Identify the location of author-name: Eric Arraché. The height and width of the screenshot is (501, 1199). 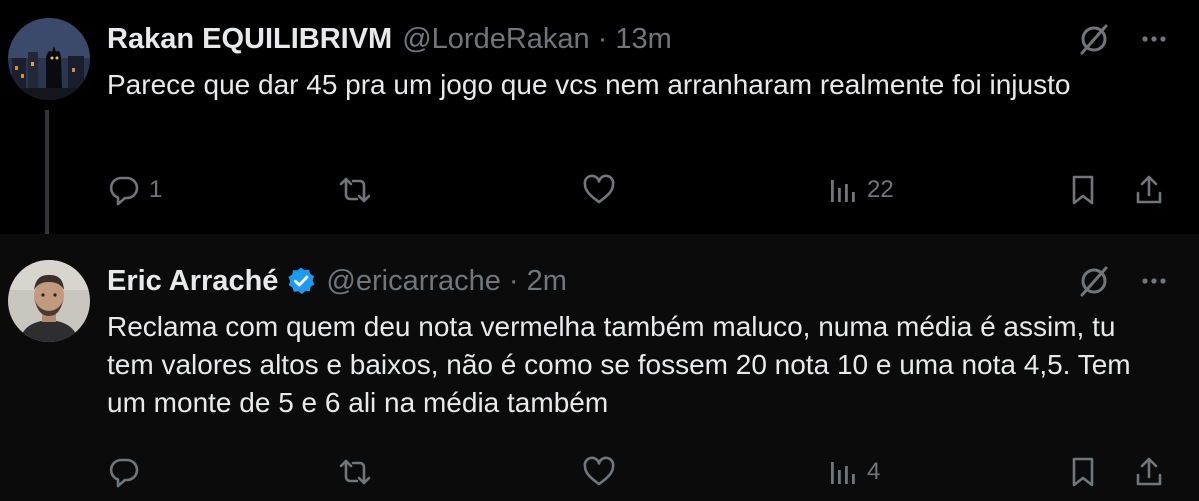
(192, 281).